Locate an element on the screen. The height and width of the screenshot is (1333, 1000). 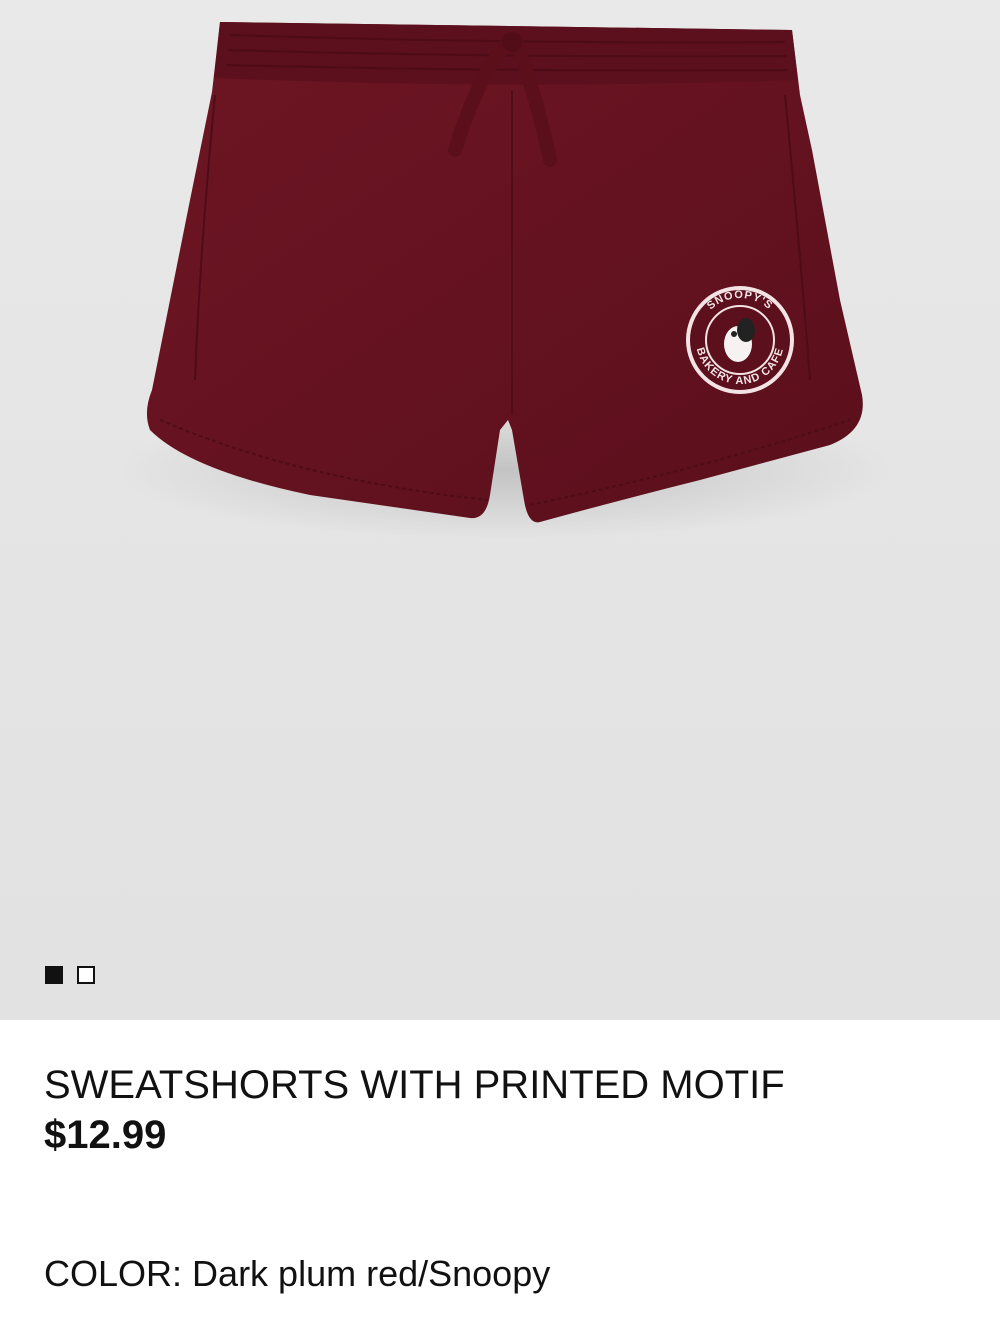
color-selection: COLOR: Dark plum red/Snoopy is located at coordinates (297, 1274).